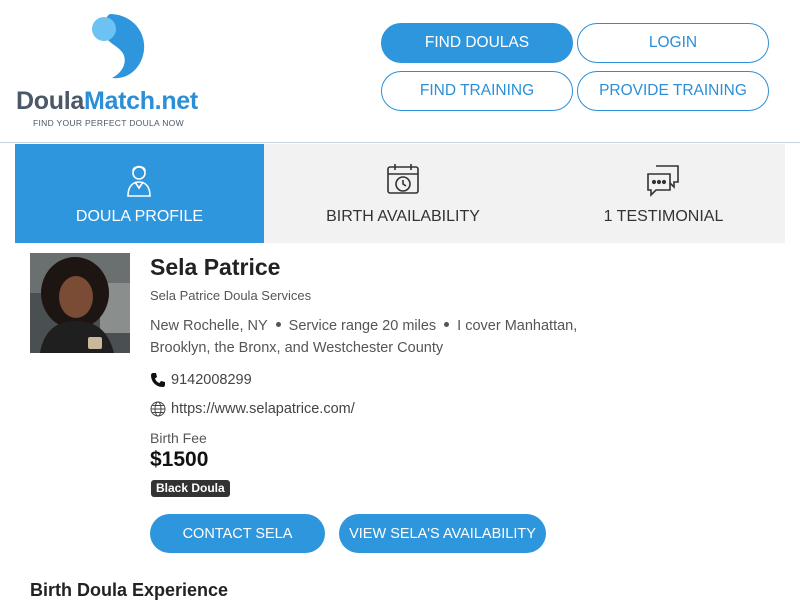 The image size is (800, 600). What do you see at coordinates (108, 123) in the screenshot?
I see `logo-tagline: FIND YOUR PERFECT DOULA NOW` at bounding box center [108, 123].